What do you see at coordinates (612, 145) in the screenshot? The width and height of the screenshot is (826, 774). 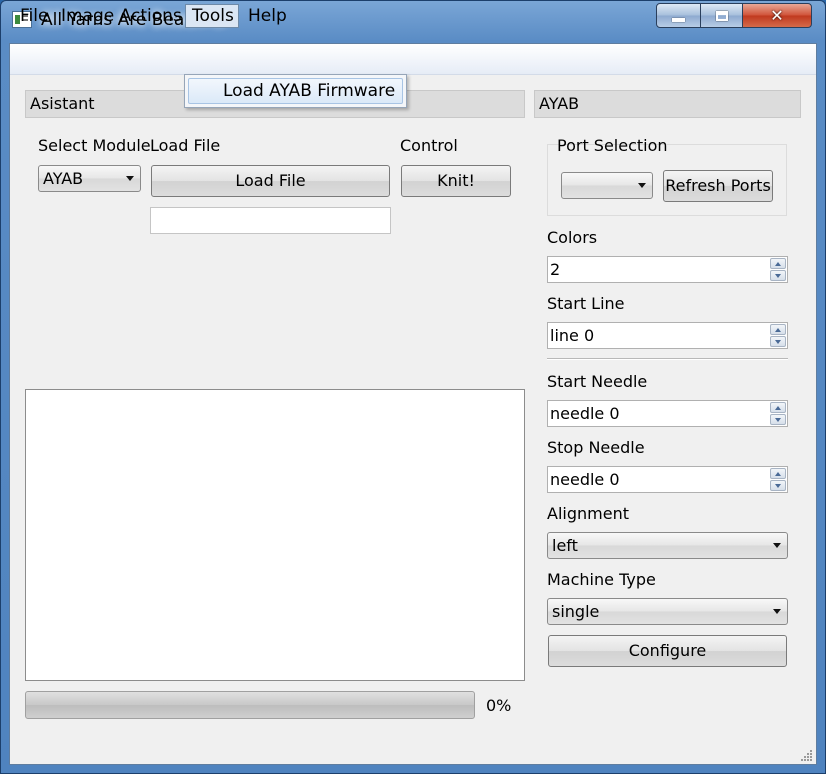 I see `port-selection-label: Port Selection` at bounding box center [612, 145].